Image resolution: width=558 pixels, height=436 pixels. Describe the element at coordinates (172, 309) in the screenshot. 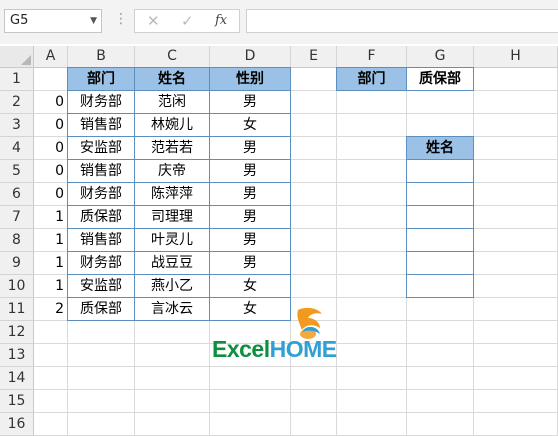

I see `cell-name: 言冰云` at that location.